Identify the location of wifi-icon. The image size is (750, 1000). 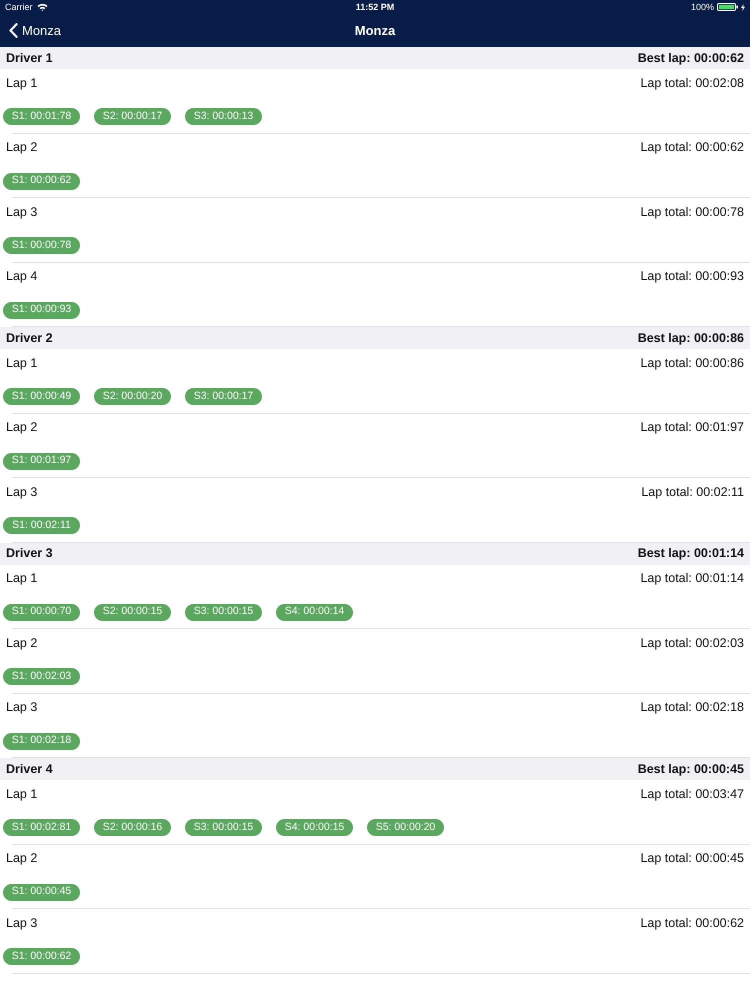
(42, 7).